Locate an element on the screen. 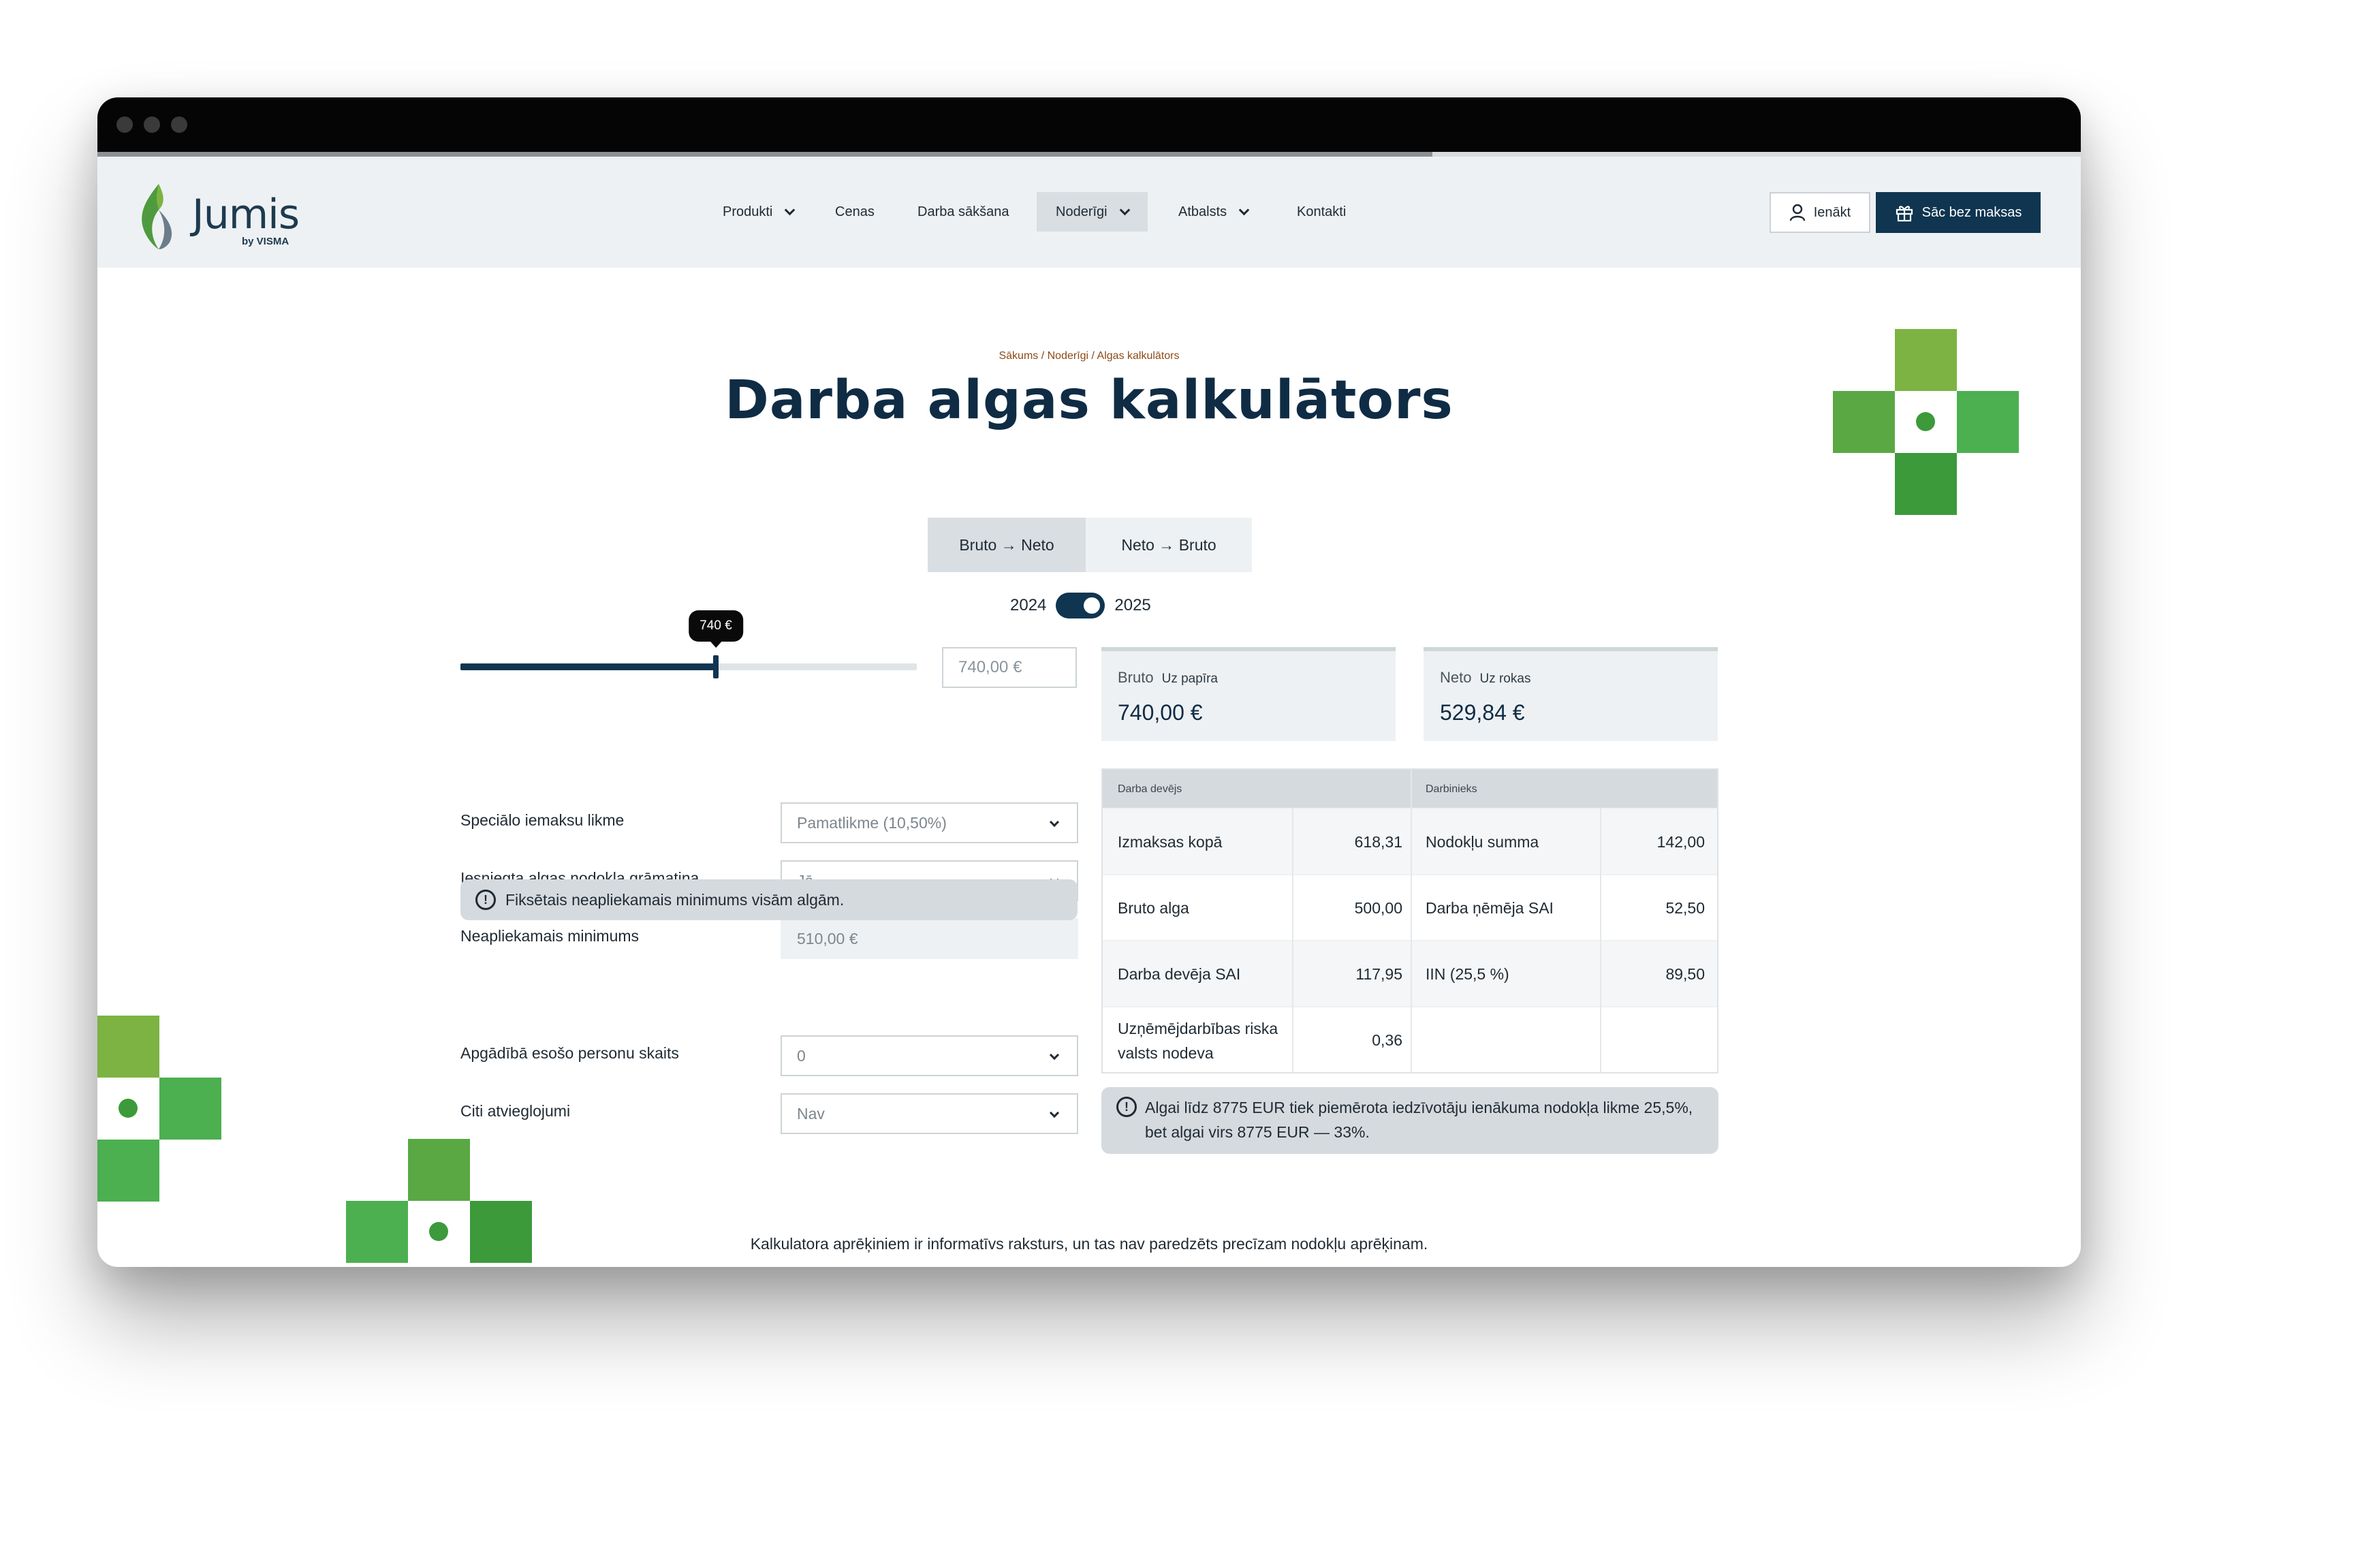  window-dot-minimize is located at coordinates (152, 124).